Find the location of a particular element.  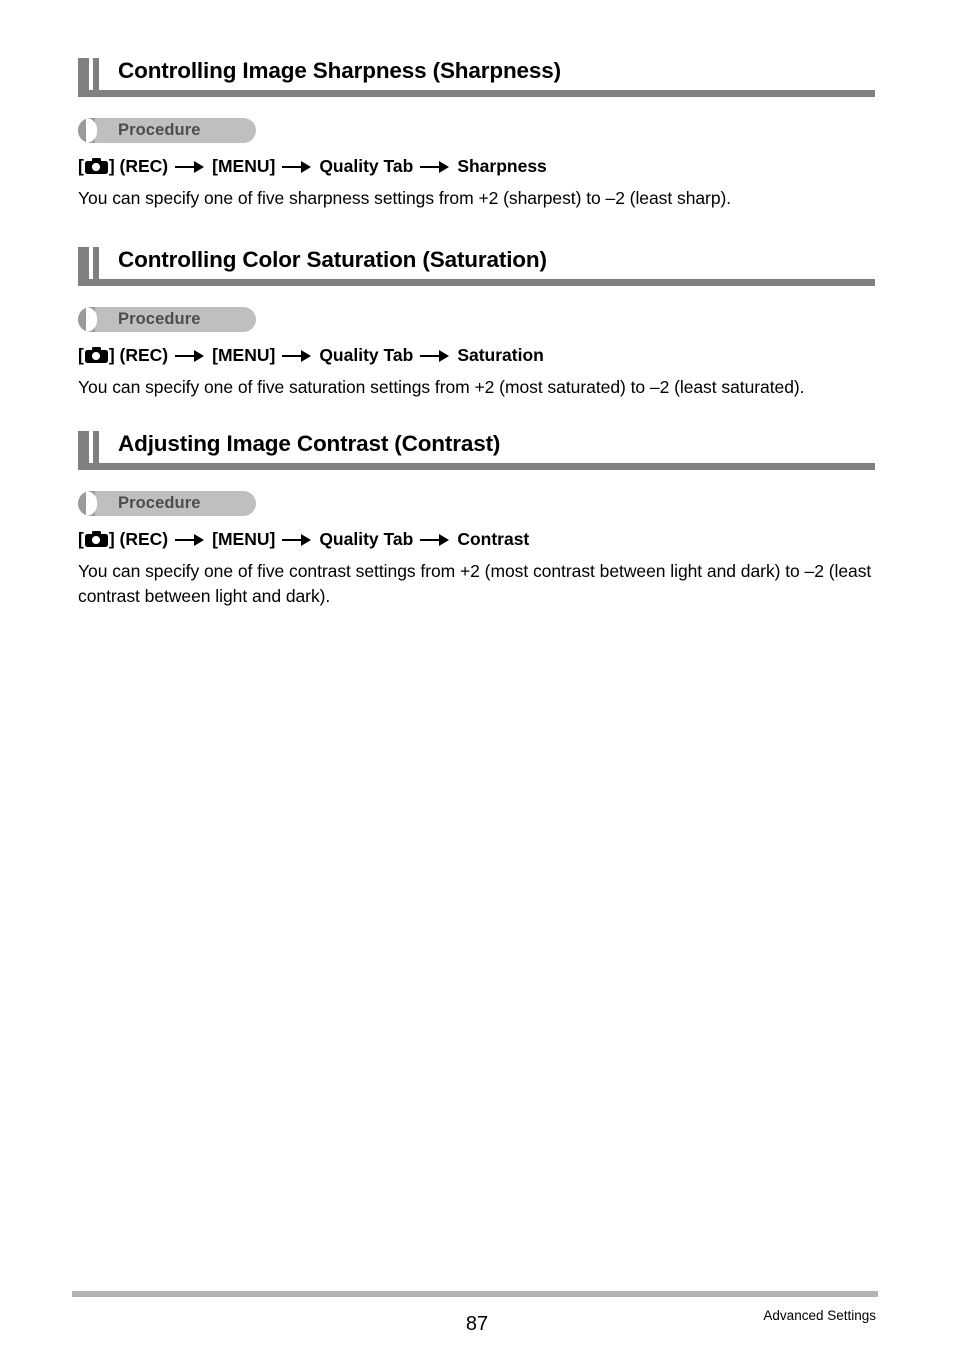

footer-rule is located at coordinates (475, 1294).